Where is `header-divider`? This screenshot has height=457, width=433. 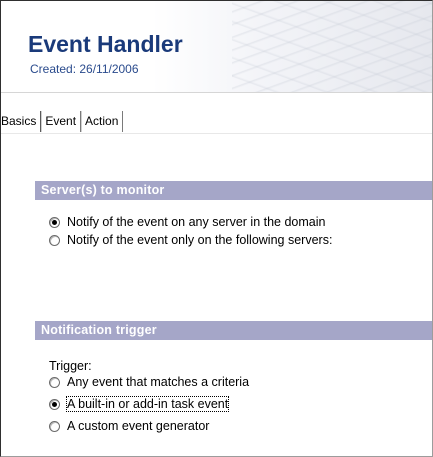
header-divider is located at coordinates (216, 92).